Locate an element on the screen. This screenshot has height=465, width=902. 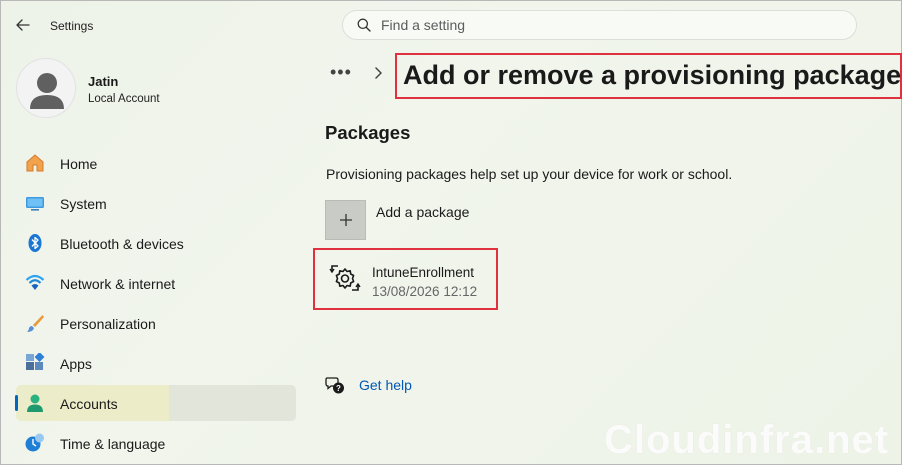
add-package-label: Add a package is located at coordinates (422, 212).